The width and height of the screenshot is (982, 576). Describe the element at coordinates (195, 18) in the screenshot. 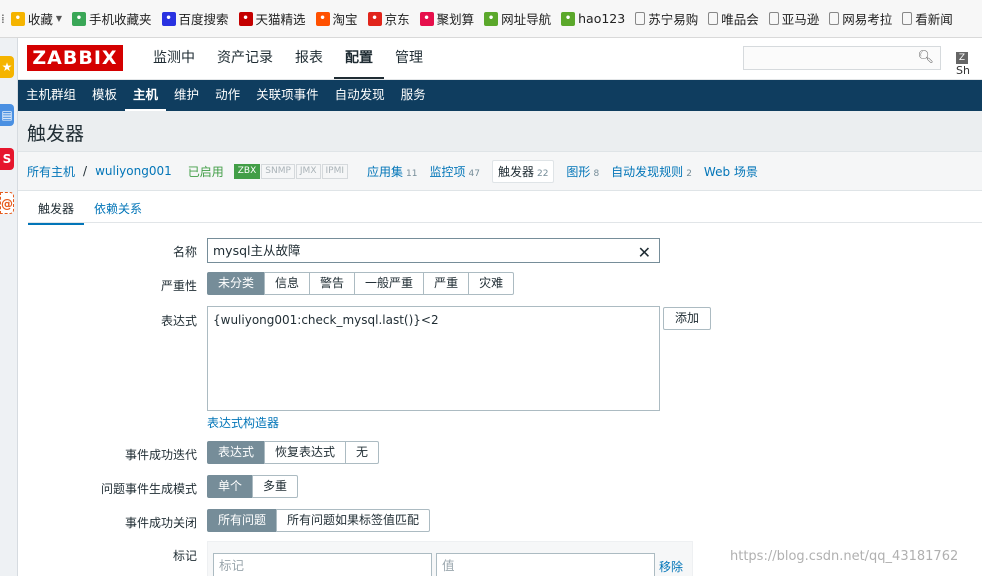

I see `bookmark-item: • 百度搜索` at that location.